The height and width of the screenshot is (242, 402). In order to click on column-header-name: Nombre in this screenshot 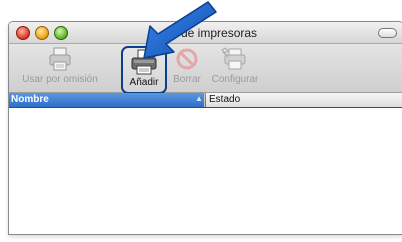, I will do `click(30, 99)`.